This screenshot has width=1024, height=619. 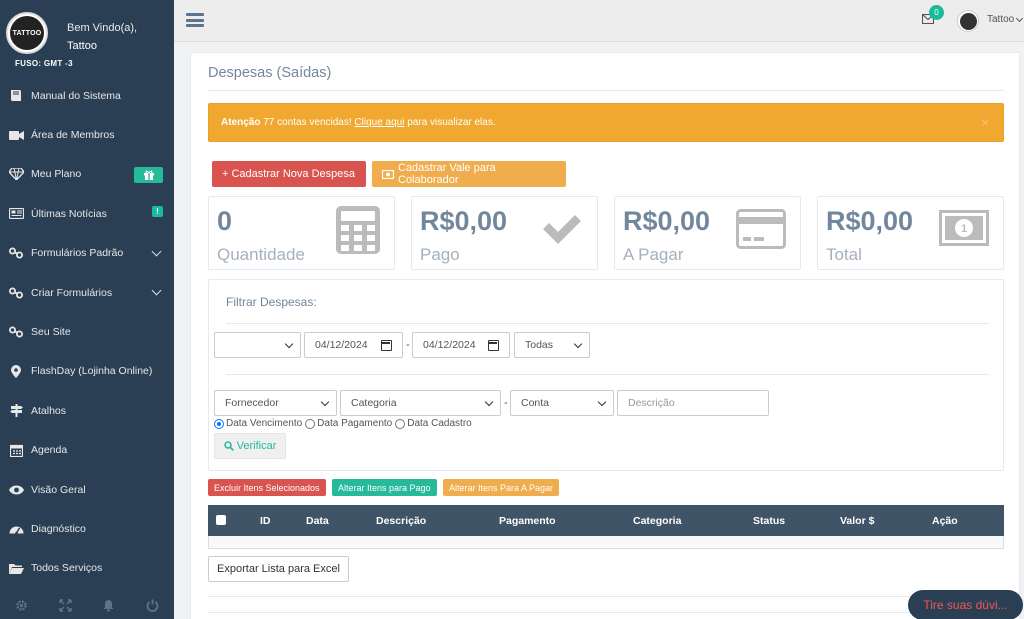 What do you see at coordinates (16, 214) in the screenshot?
I see `newspaper-icon` at bounding box center [16, 214].